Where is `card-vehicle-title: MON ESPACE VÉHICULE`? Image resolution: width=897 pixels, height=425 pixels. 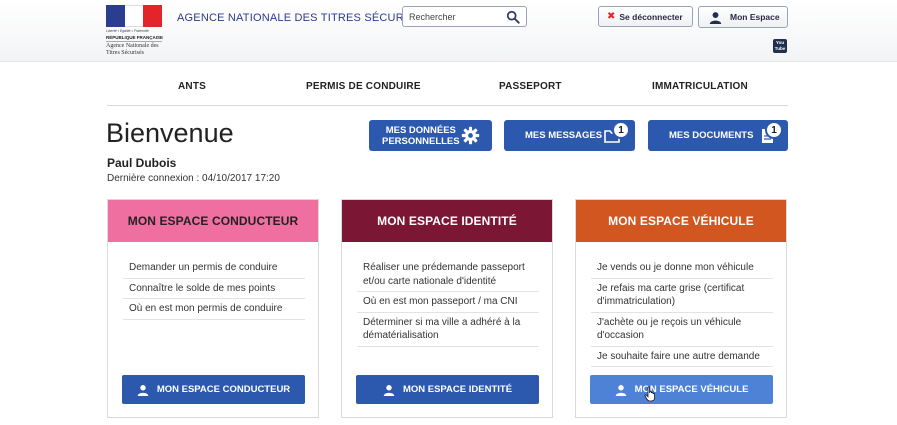
card-vehicle-title: MON ESPACE VÉHICULE is located at coordinates (681, 221).